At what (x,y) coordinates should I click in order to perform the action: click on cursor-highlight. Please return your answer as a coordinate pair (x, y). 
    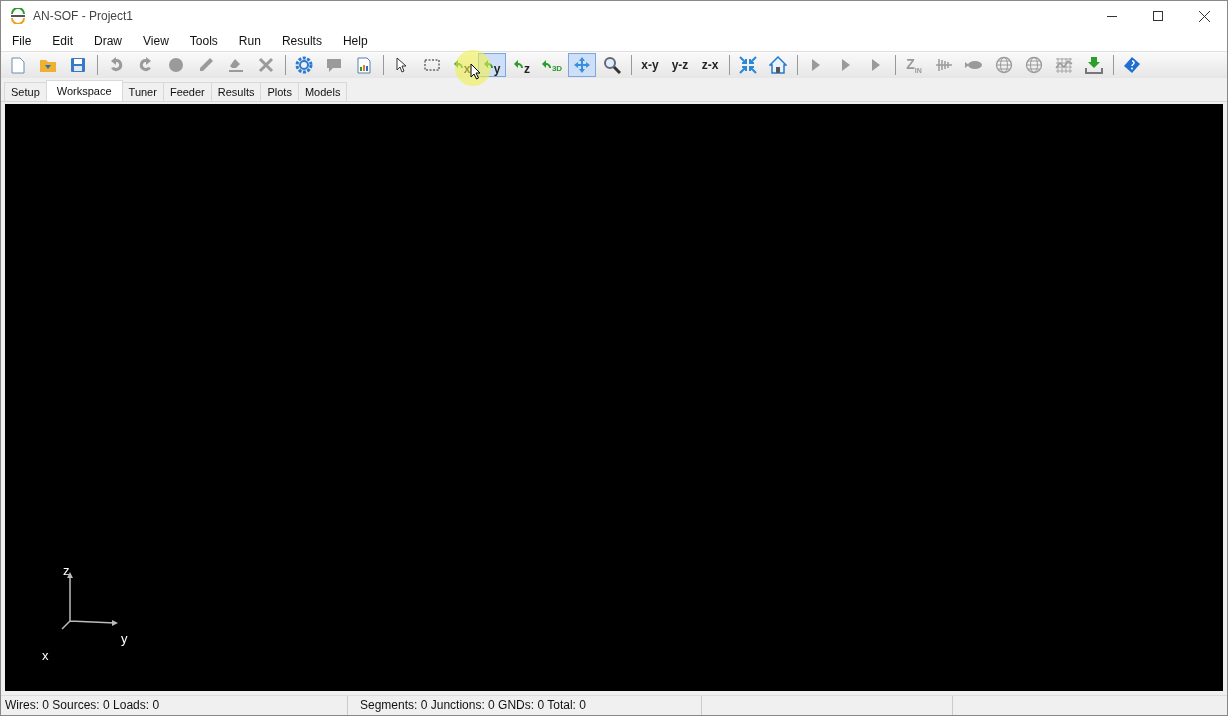
    Looking at the image, I should click on (473, 68).